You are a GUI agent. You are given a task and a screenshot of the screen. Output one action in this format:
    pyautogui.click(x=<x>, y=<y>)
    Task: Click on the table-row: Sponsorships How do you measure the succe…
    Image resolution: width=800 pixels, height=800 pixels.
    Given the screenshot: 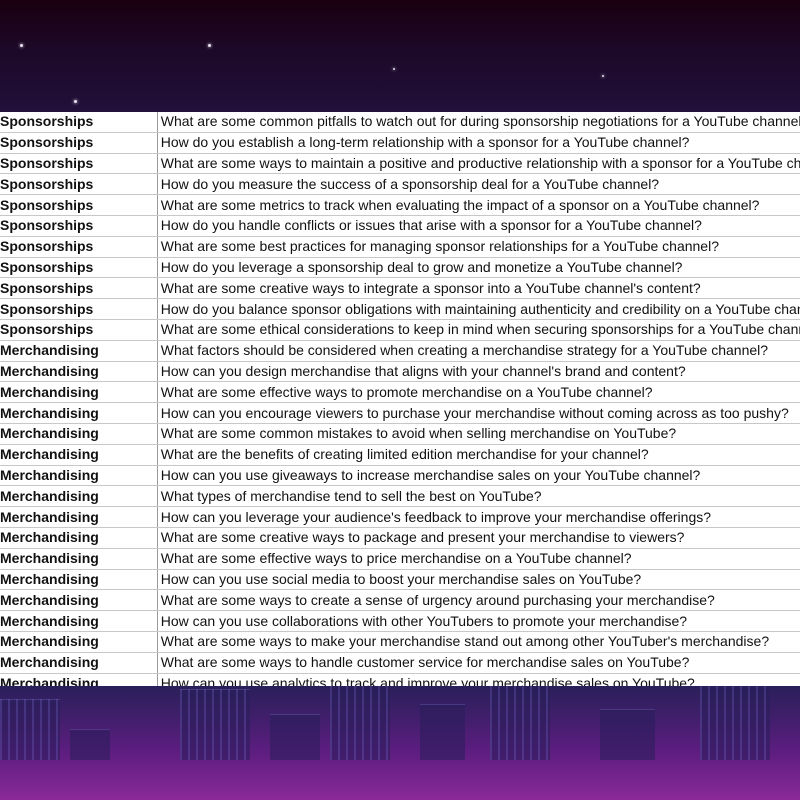 What is the action you would take?
    pyautogui.click(x=400, y=184)
    